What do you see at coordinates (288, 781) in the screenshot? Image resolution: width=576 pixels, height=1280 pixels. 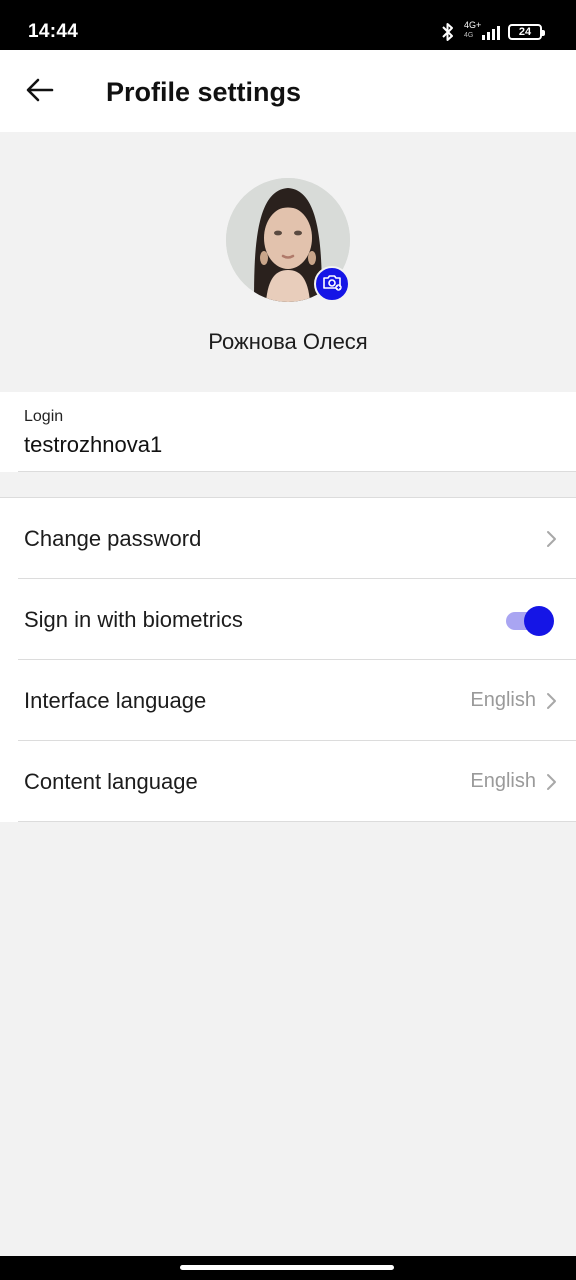 I see `content-language-row: Content language English` at bounding box center [288, 781].